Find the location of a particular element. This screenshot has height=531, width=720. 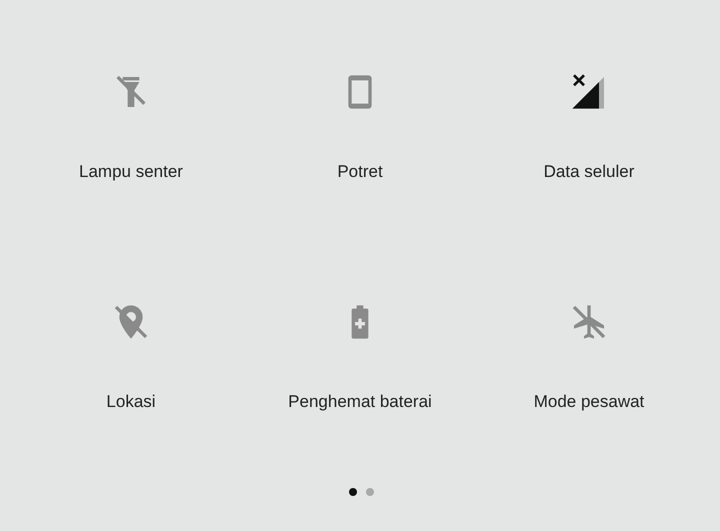

quick-setting-tile: Data seluler is located at coordinates (589, 121).